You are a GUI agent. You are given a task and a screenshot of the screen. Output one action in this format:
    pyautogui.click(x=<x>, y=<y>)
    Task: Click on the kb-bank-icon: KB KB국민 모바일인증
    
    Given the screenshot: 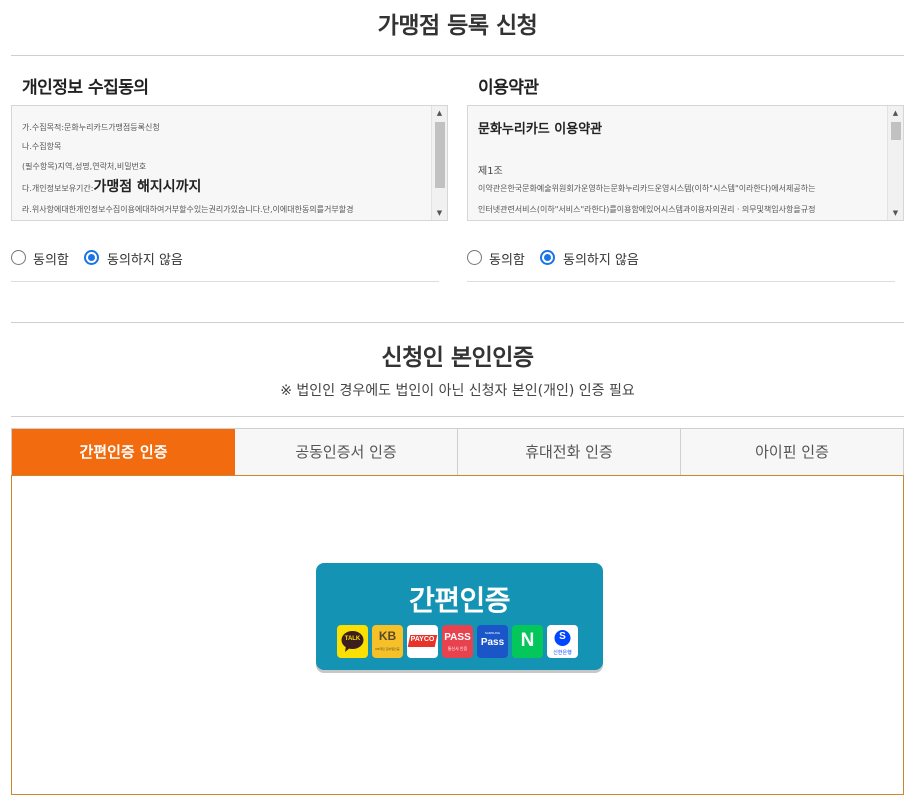 What is the action you would take?
    pyautogui.click(x=387, y=641)
    